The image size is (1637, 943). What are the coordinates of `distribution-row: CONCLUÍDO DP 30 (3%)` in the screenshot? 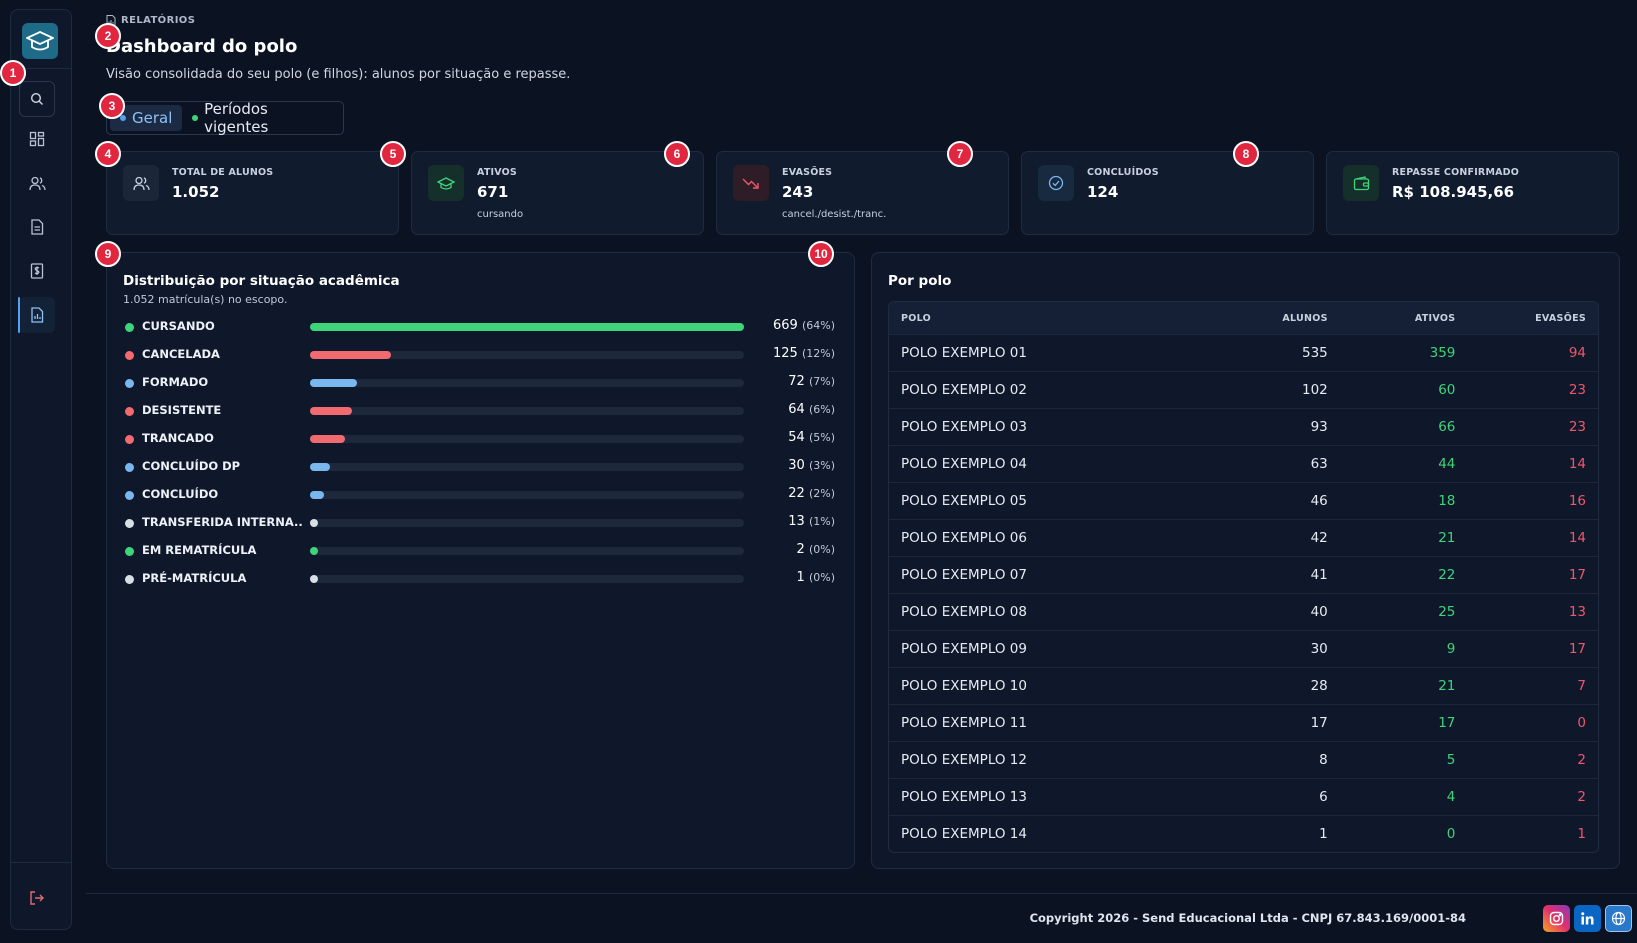 It's located at (479, 467).